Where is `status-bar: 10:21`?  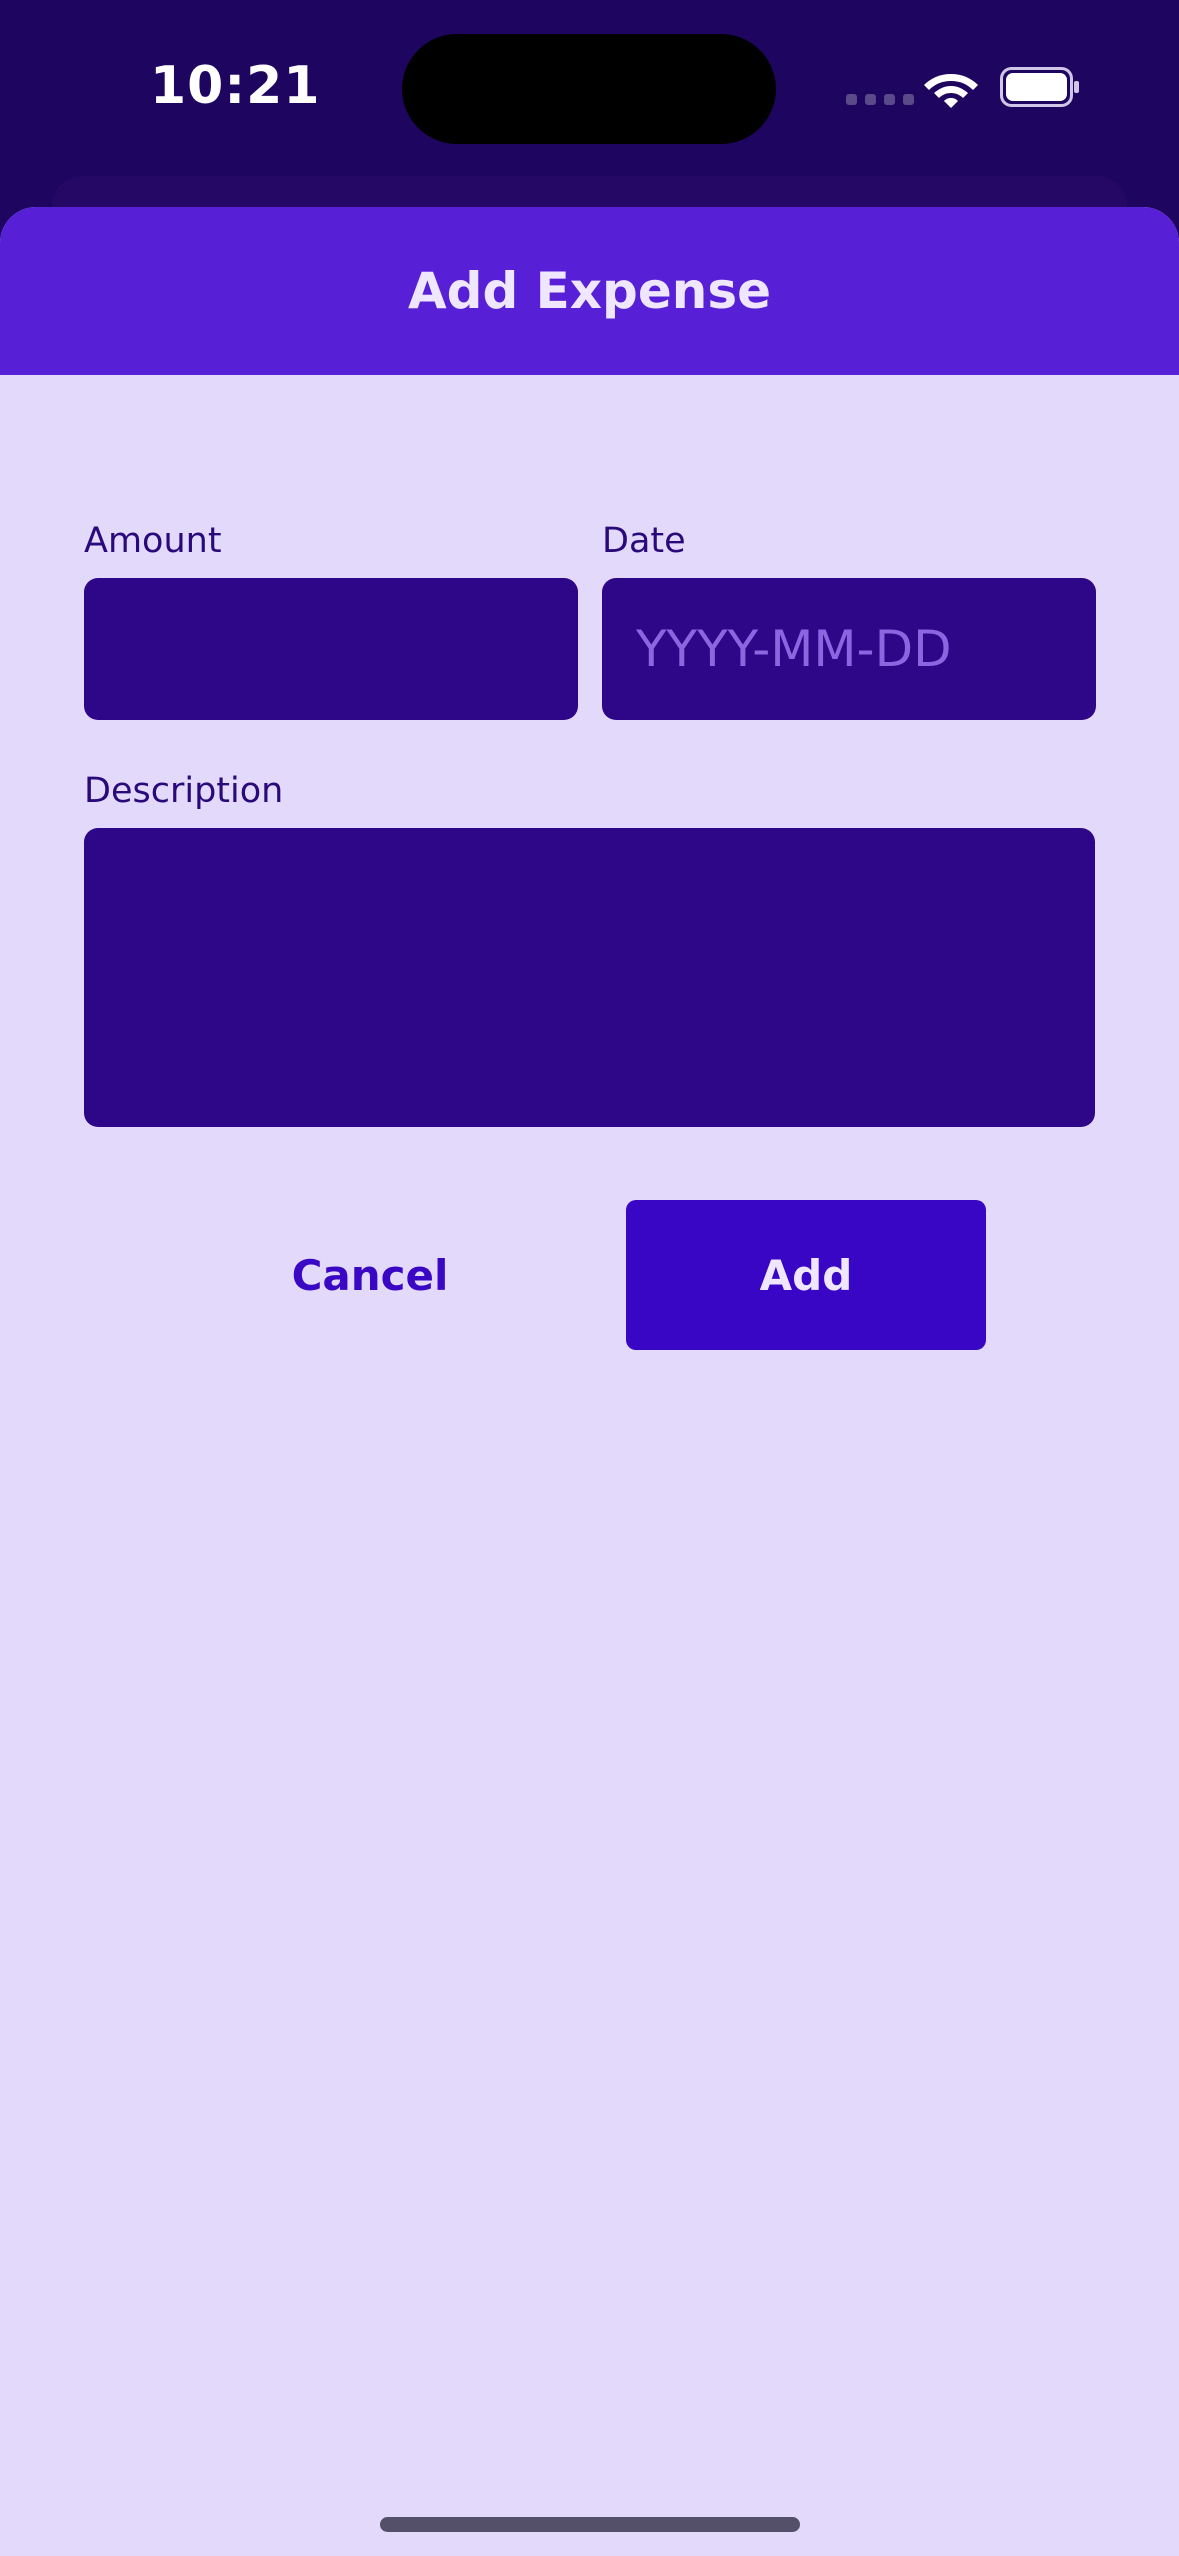
status-bar: 10:21 is located at coordinates (589, 87).